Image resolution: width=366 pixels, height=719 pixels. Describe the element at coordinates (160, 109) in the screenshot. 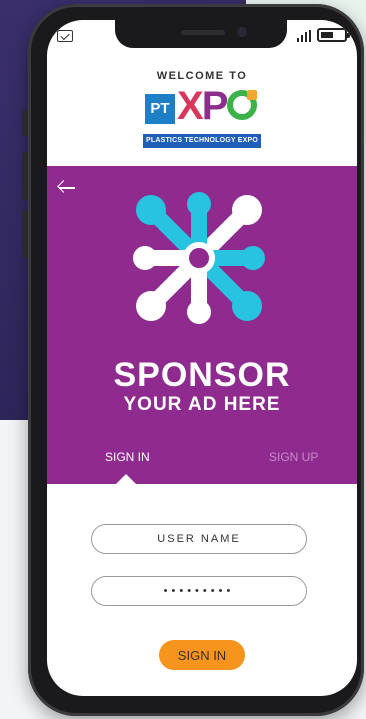

I see `logo-pt: PT` at that location.